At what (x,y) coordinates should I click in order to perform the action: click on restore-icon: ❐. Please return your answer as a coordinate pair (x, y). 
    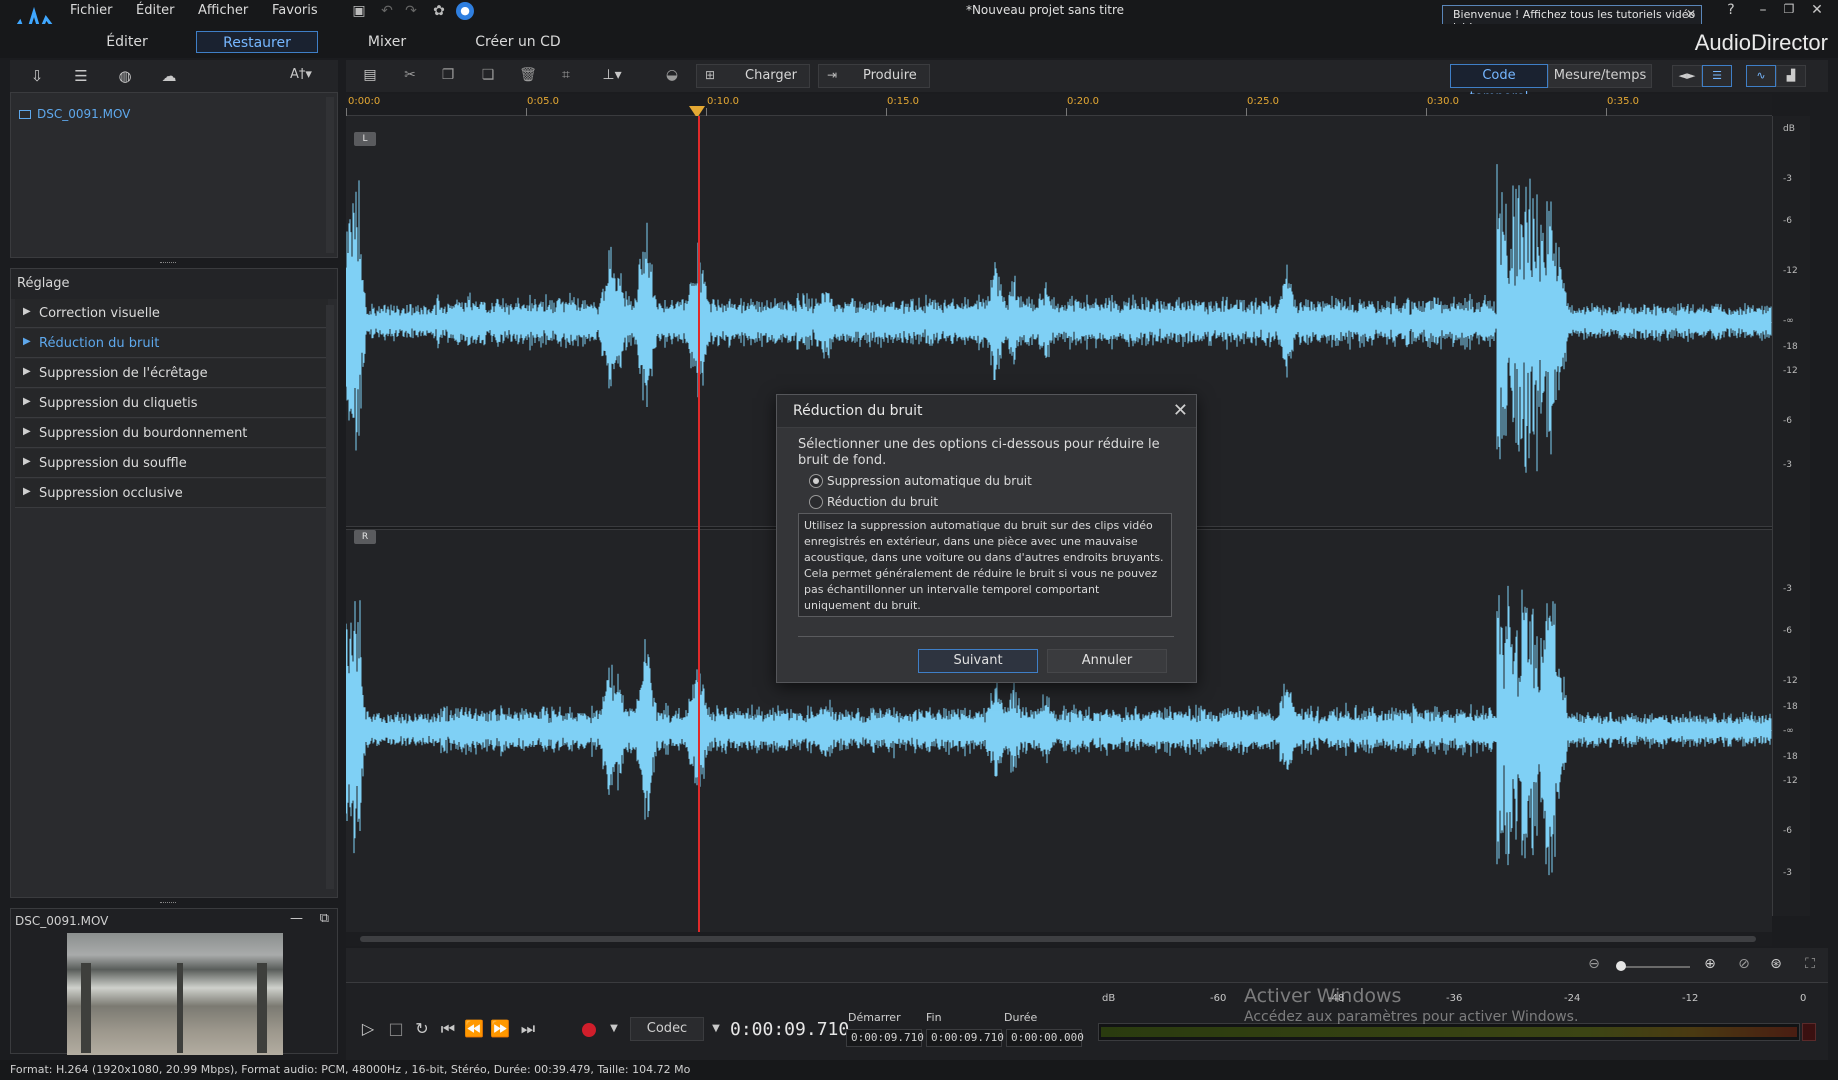
    Looking at the image, I should click on (1789, 9).